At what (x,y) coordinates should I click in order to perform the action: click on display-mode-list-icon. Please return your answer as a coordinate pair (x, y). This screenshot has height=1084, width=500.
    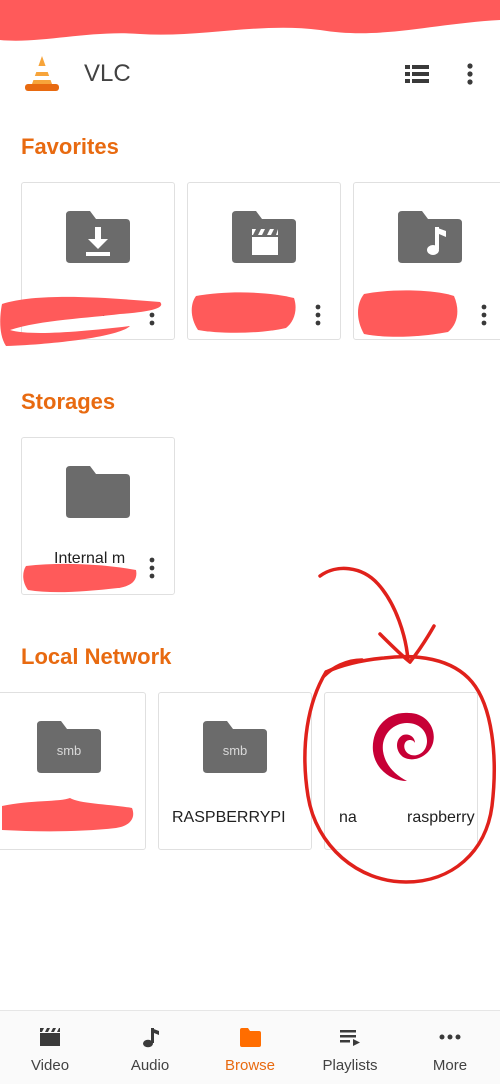
    Looking at the image, I should click on (417, 74).